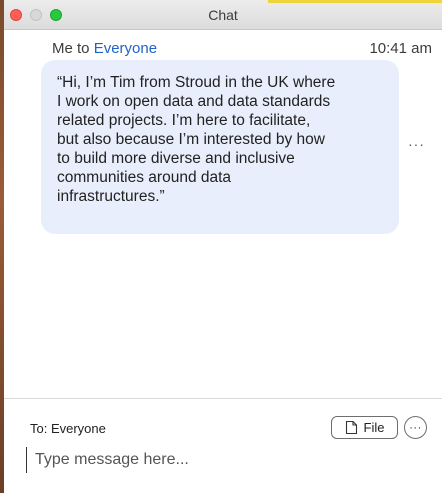 This screenshot has width=442, height=493. I want to click on document-icon, so click(351, 427).